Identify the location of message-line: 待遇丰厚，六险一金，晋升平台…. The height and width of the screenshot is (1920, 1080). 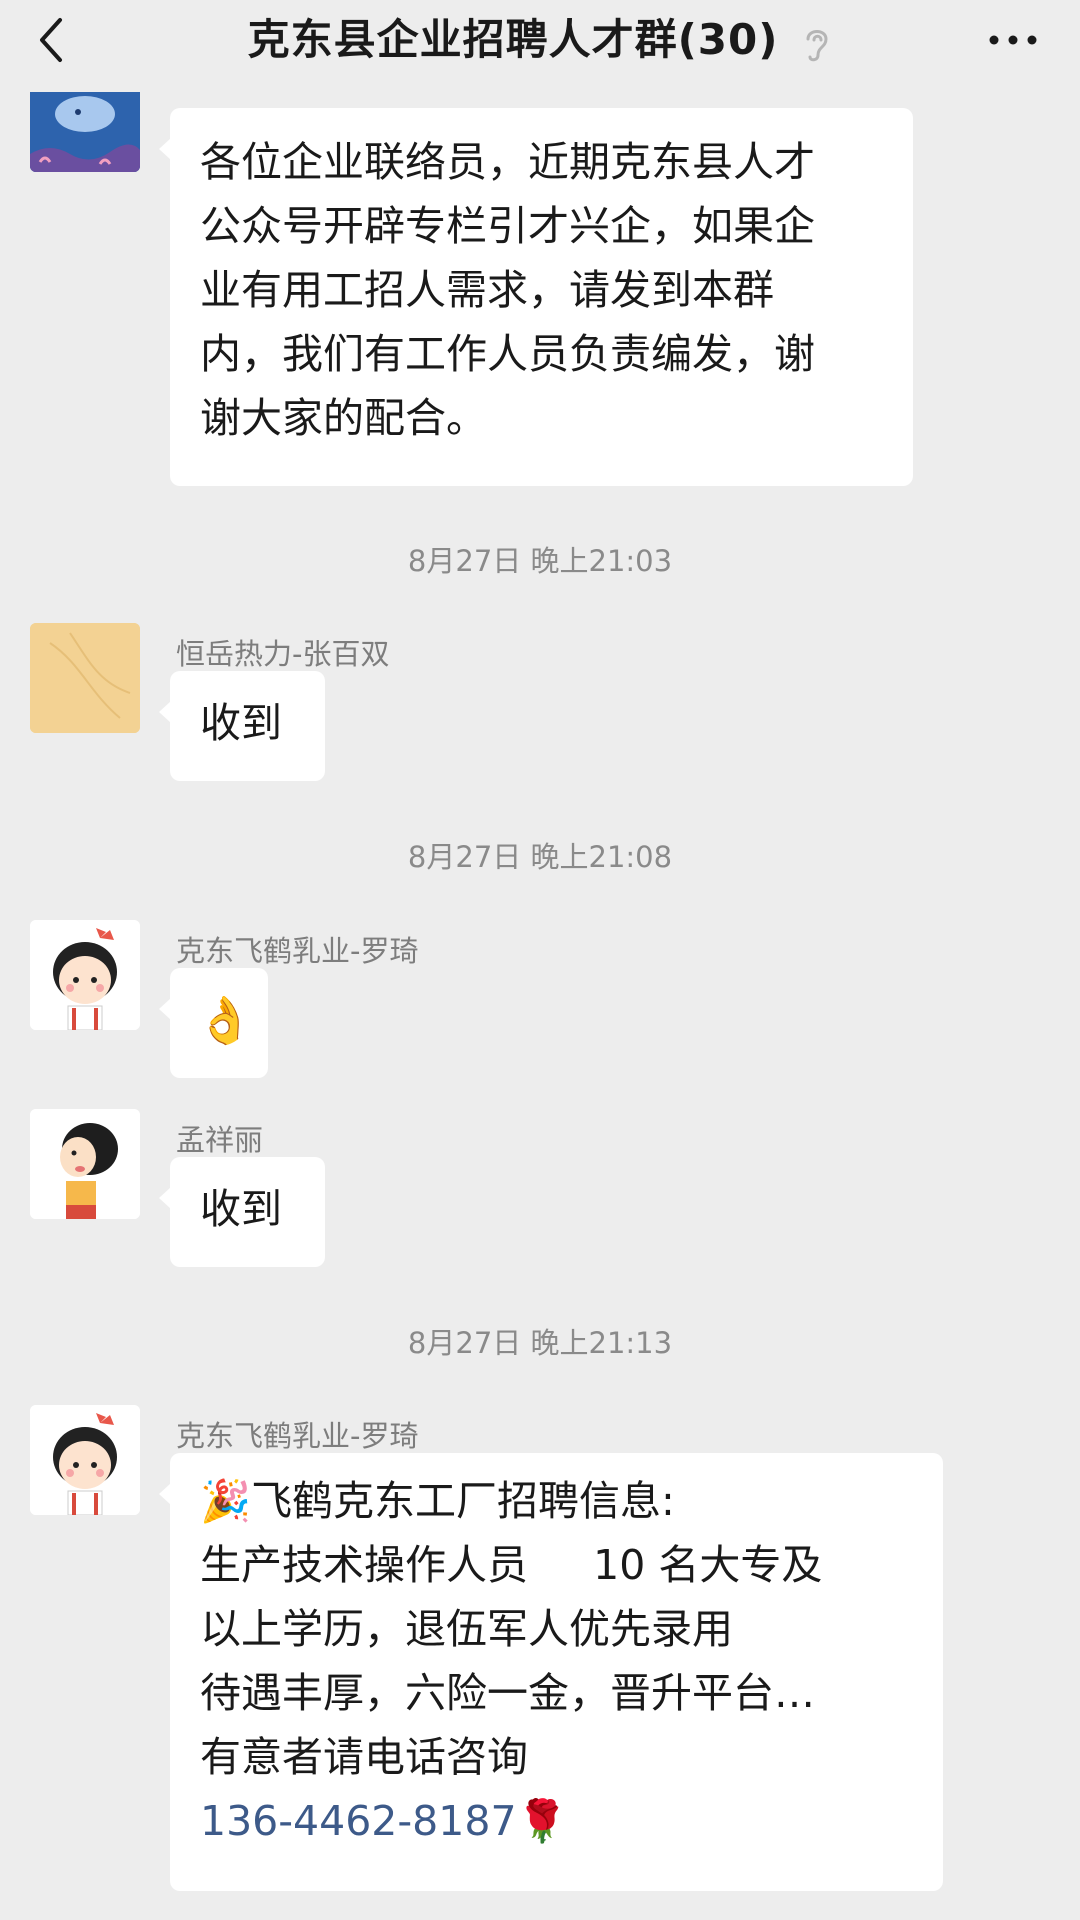
(507, 1693).